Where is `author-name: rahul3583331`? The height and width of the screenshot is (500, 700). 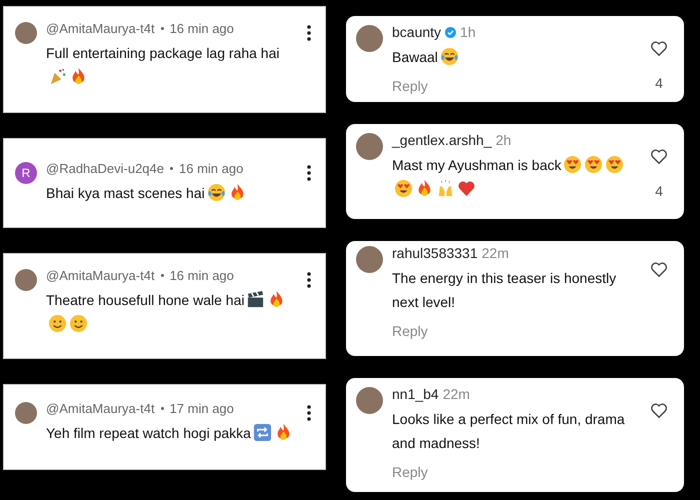
author-name: rahul3583331 is located at coordinates (435, 253).